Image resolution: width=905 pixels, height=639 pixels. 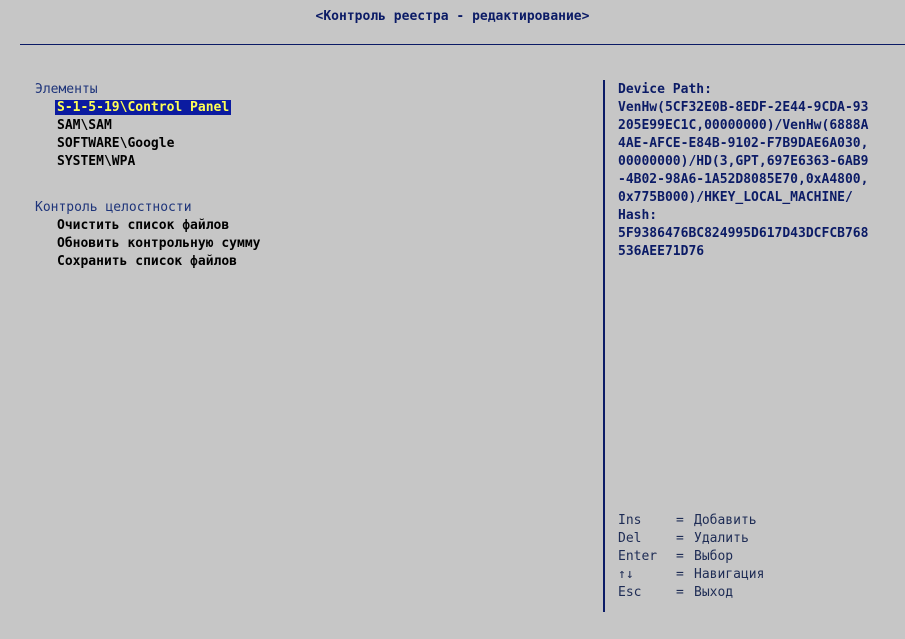 What do you see at coordinates (147, 261) in the screenshot?
I see `menu-item-label: Сохранить список файлов` at bounding box center [147, 261].